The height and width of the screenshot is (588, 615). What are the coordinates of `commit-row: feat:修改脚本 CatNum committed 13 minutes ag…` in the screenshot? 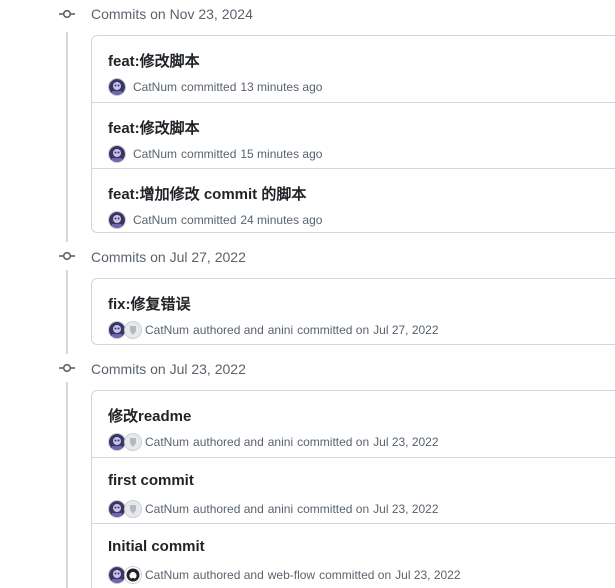 It's located at (353, 69).